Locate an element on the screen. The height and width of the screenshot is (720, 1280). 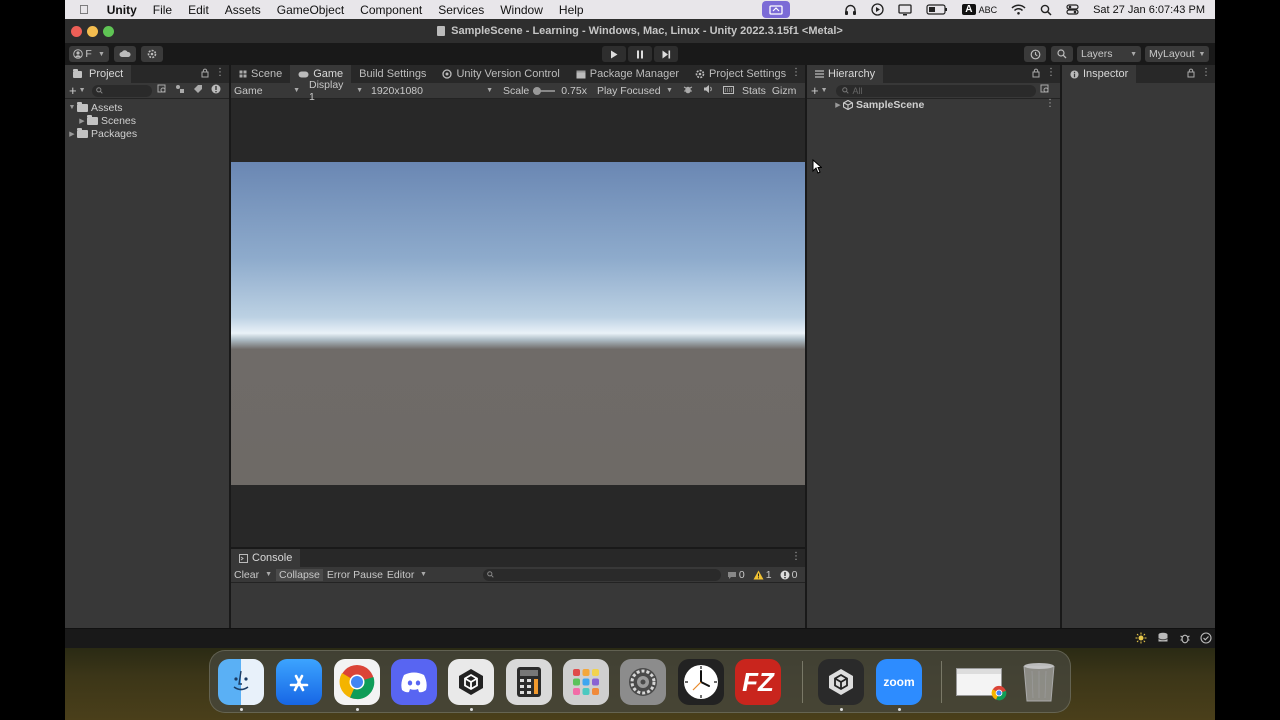
project-search-input is located at coordinates (121, 90).